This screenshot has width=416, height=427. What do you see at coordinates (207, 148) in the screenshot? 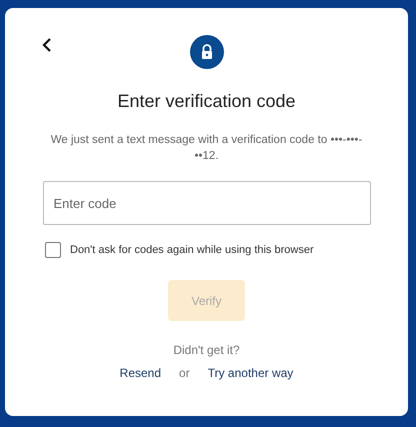
I see `message-text: We just sent a text message with a verification code to •••-•••-••12.` at bounding box center [207, 148].